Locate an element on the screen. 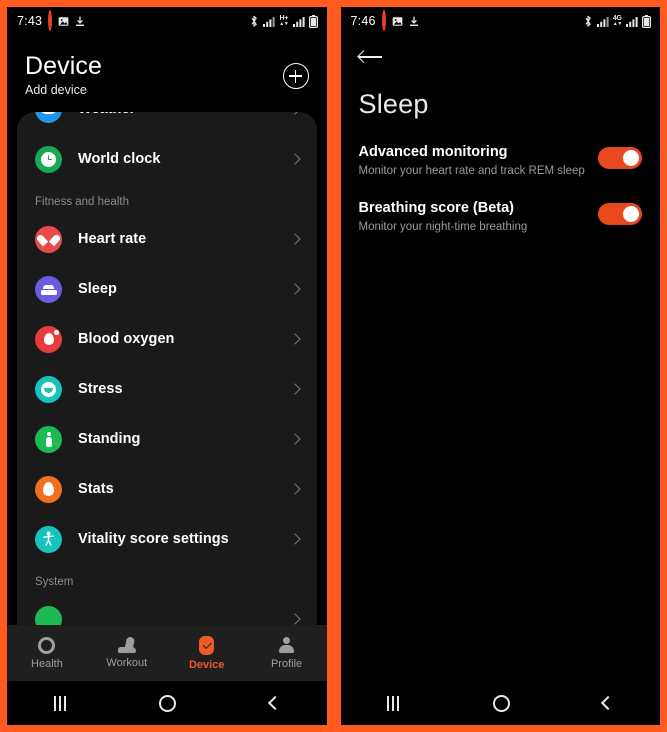 The height and width of the screenshot is (732, 667). shoe-icon is located at coordinates (126, 644).